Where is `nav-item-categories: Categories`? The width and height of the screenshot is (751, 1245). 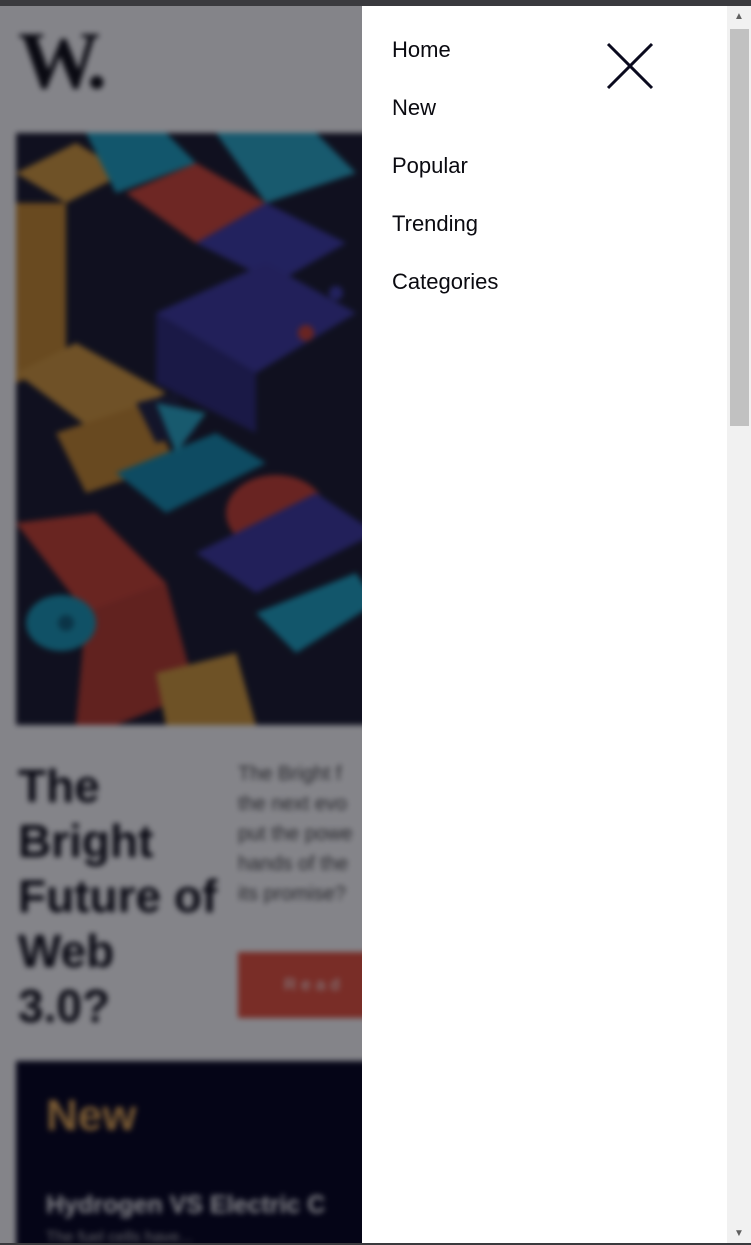
nav-item-categories: Categories is located at coordinates (445, 297).